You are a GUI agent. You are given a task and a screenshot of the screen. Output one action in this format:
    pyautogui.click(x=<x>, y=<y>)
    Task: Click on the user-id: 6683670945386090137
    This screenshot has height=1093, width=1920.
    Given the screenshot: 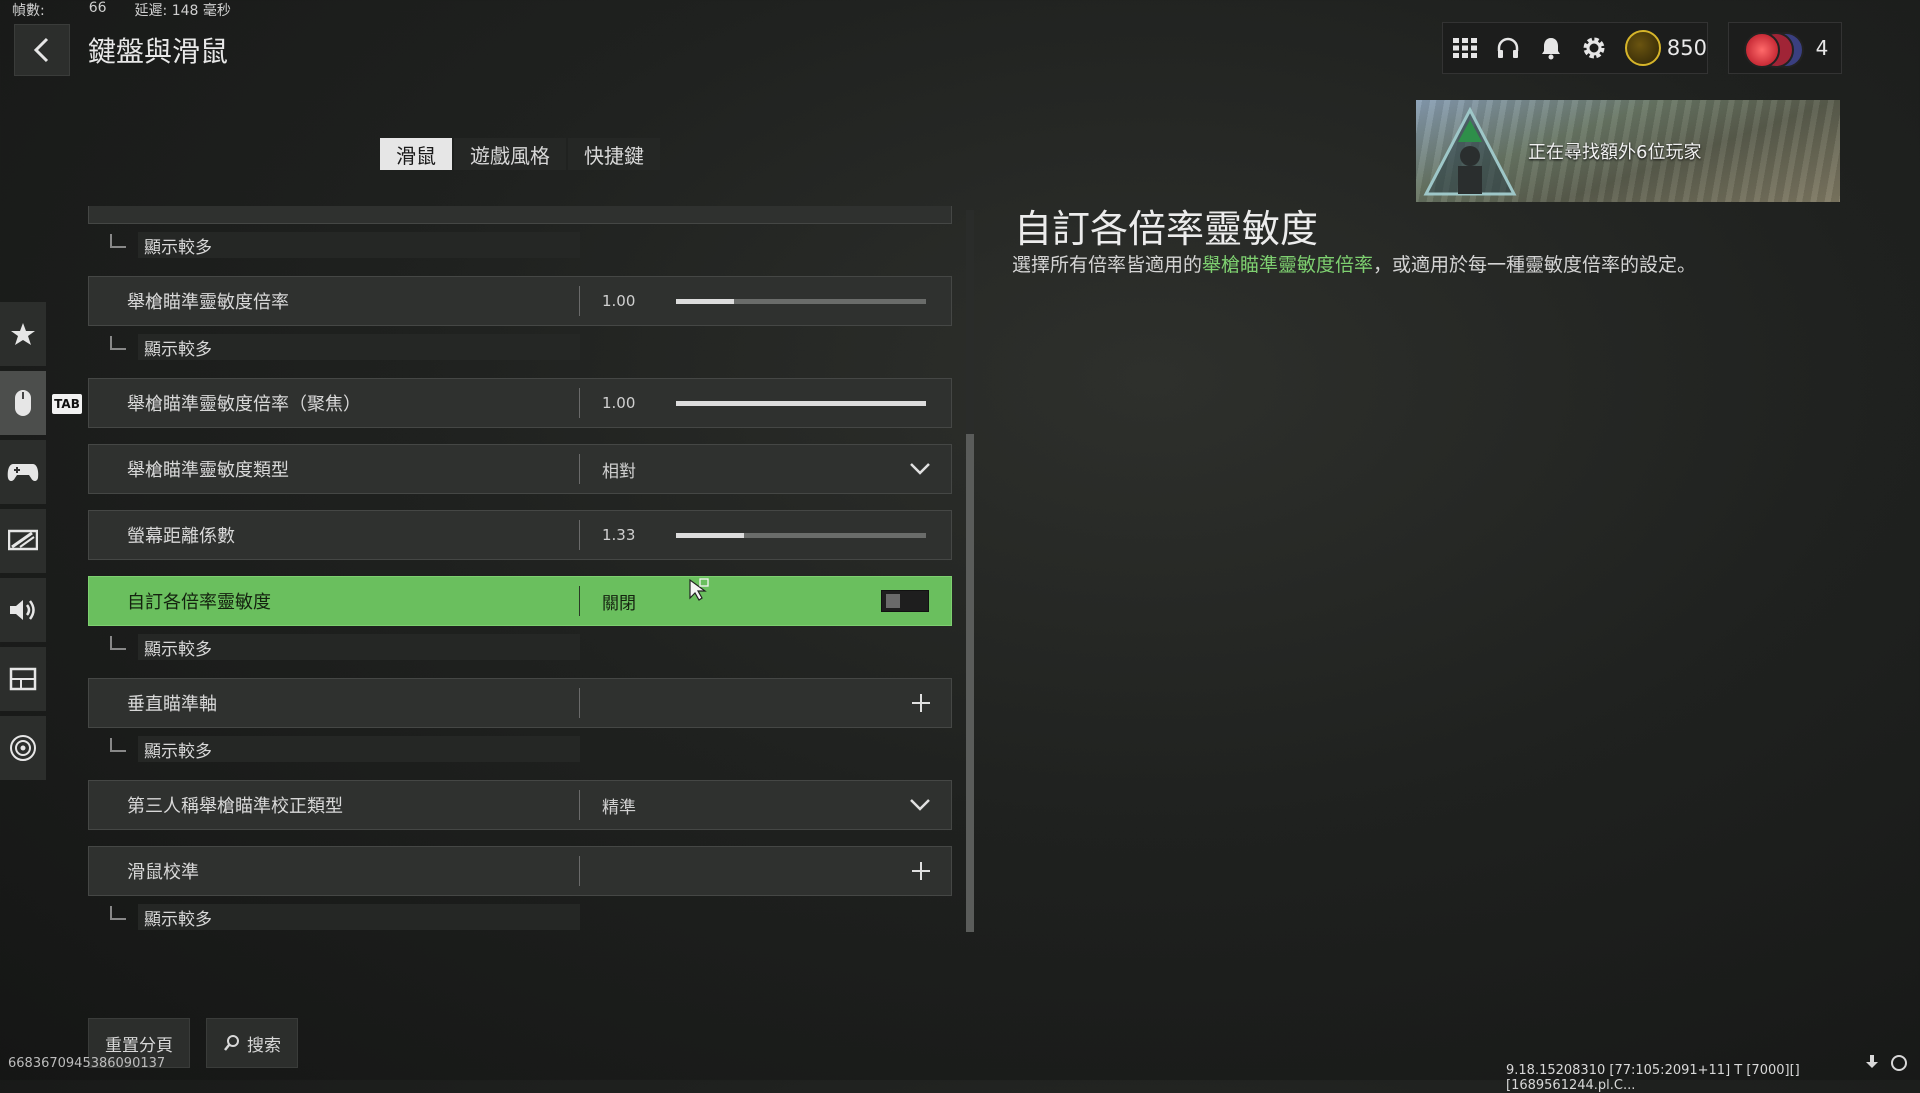 What is the action you would take?
    pyautogui.click(x=87, y=1063)
    